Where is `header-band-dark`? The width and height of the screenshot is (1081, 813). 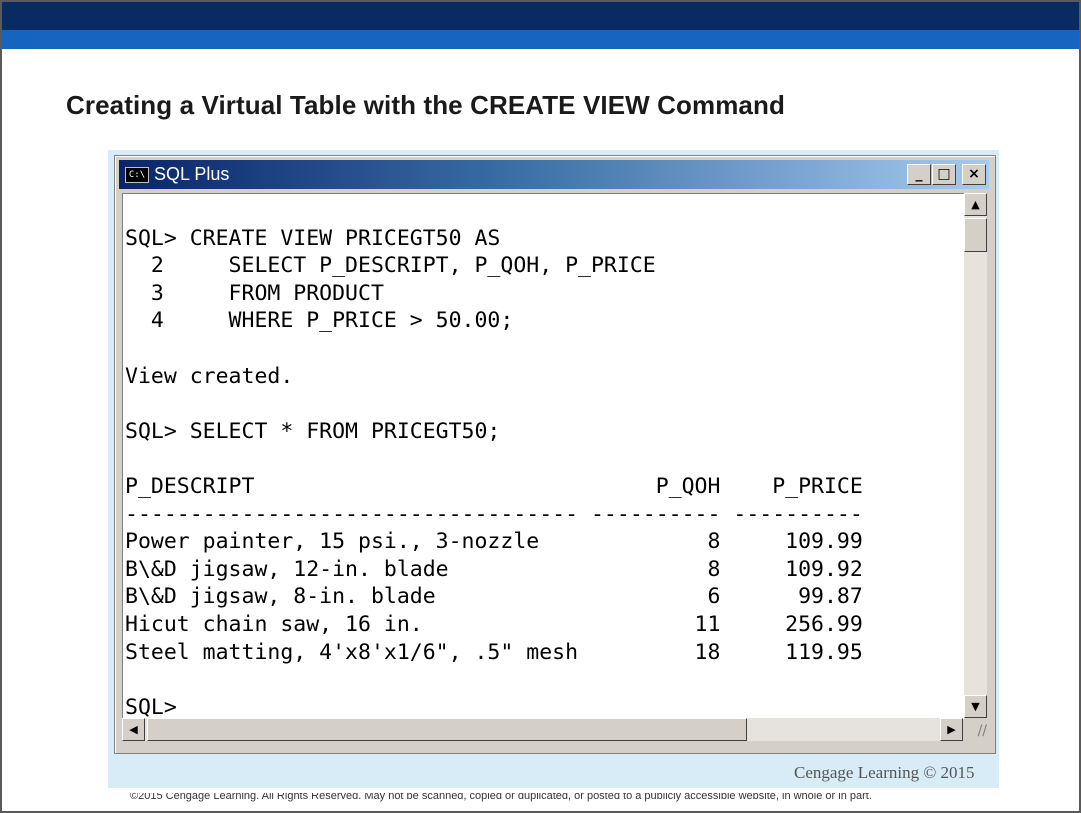
header-band-dark is located at coordinates (540, 16).